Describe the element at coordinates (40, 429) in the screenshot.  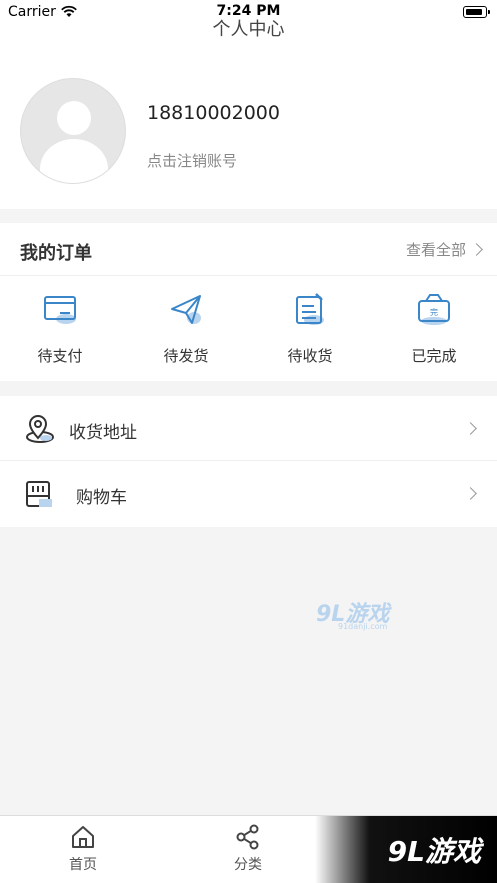
I see `location-pin-icon` at that location.